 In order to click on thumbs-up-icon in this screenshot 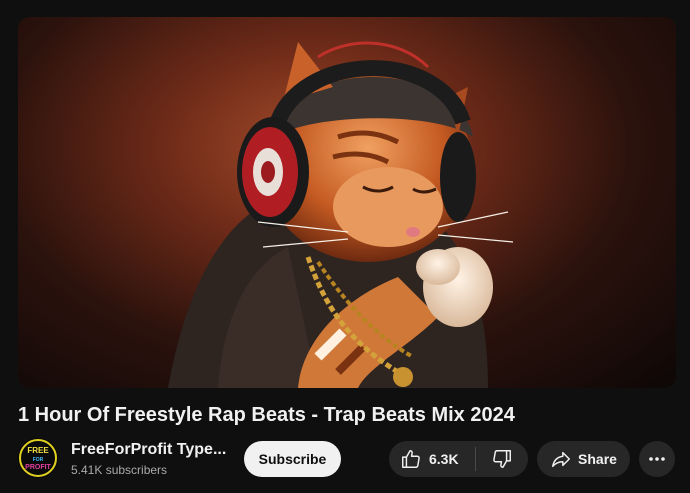, I will do `click(411, 459)`.